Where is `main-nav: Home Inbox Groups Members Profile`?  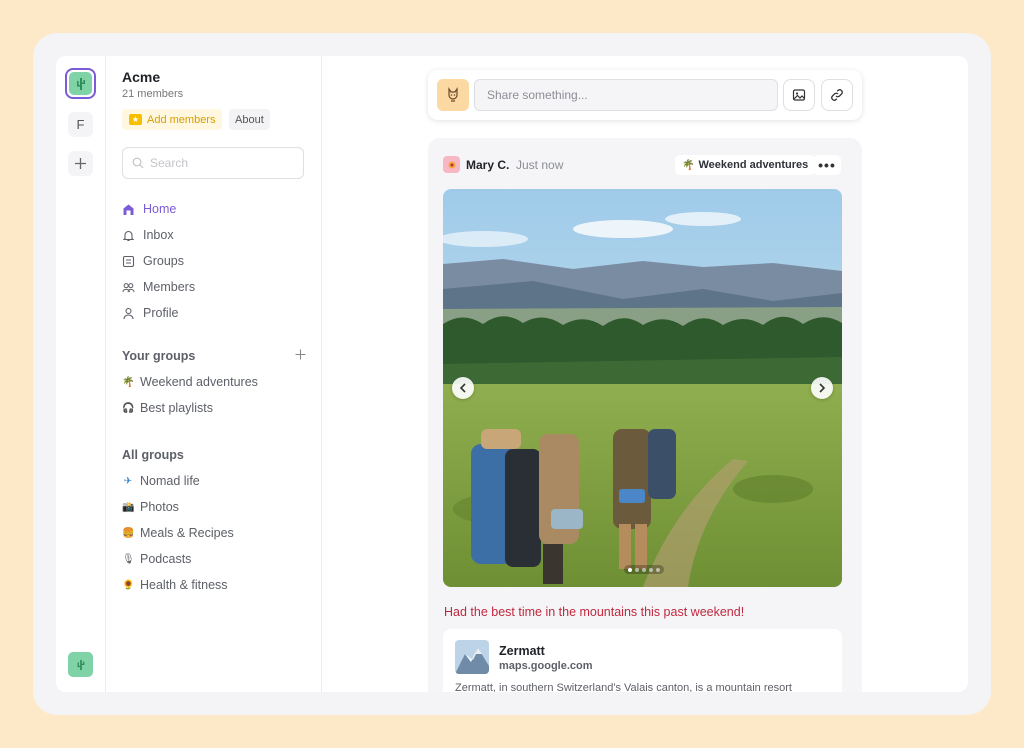 main-nav: Home Inbox Groups Members Profile is located at coordinates (214, 261).